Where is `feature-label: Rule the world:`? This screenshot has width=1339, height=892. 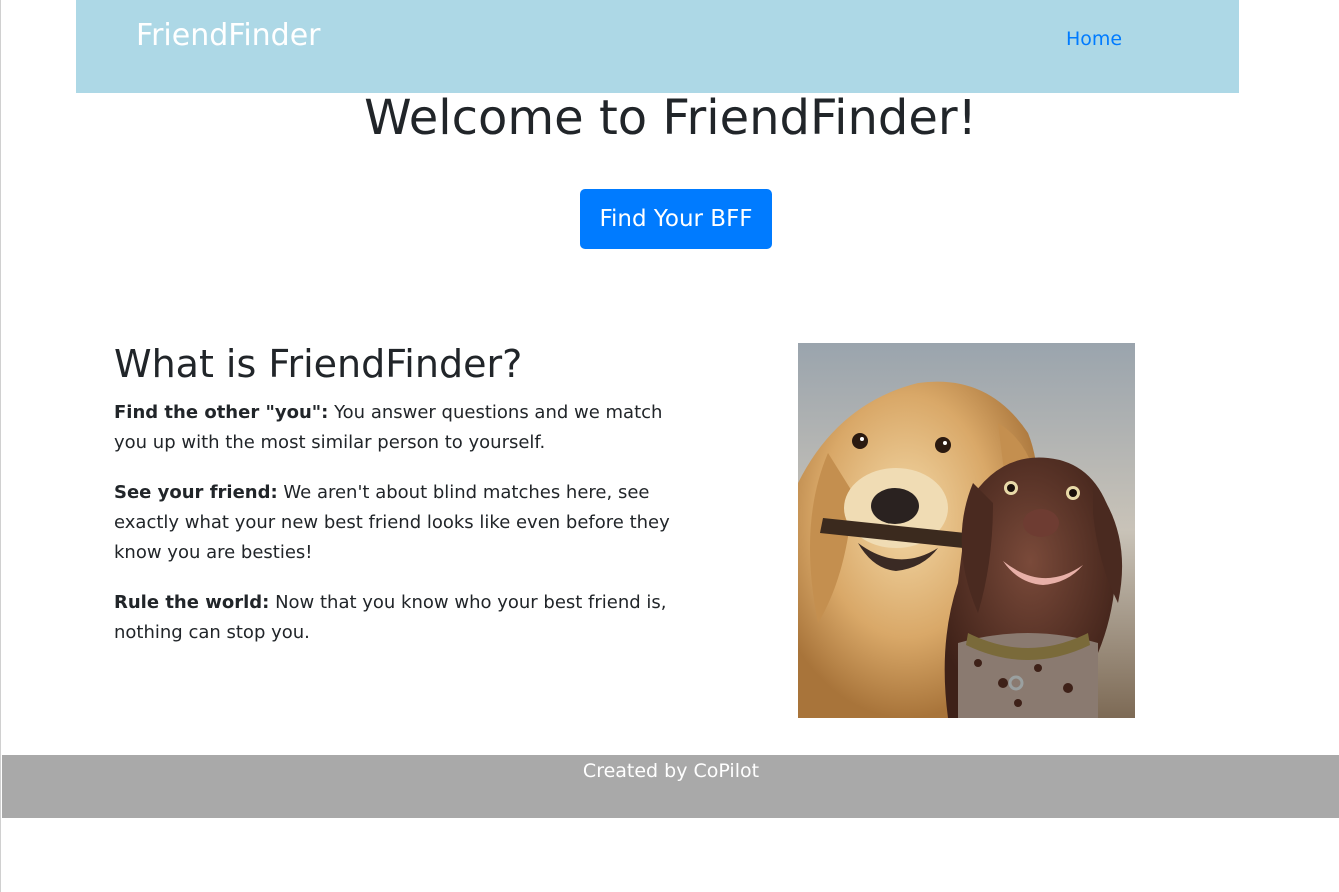 feature-label: Rule the world: is located at coordinates (192, 602).